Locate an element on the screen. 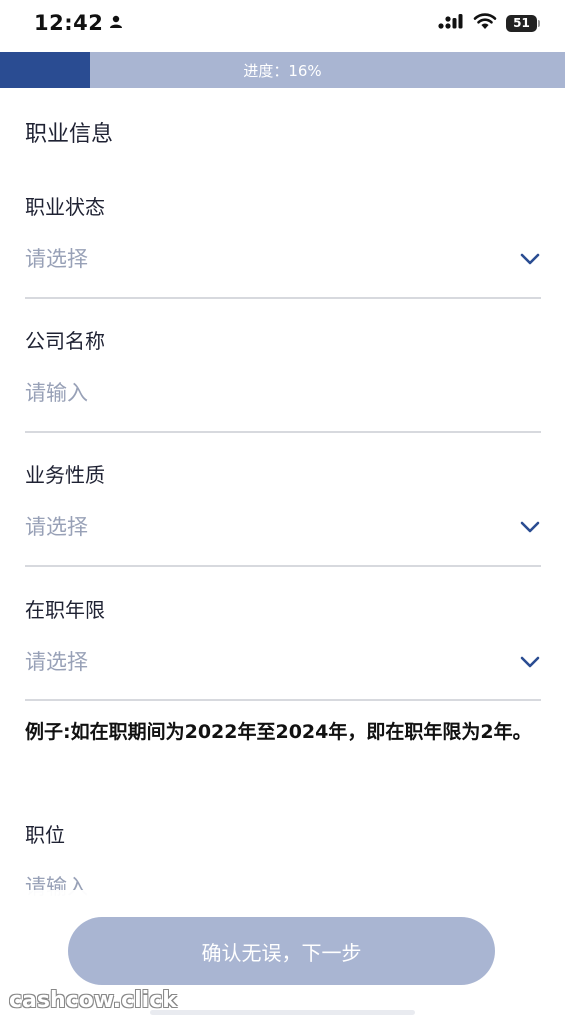 Image resolution: width=565 pixels, height=1024 pixels. progress-label: 进度：16% is located at coordinates (282, 70).